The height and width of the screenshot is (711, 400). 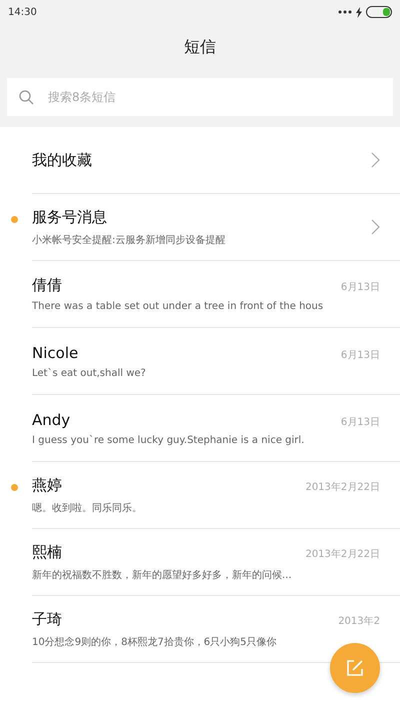 I want to click on status-time: 14:30, so click(x=22, y=12).